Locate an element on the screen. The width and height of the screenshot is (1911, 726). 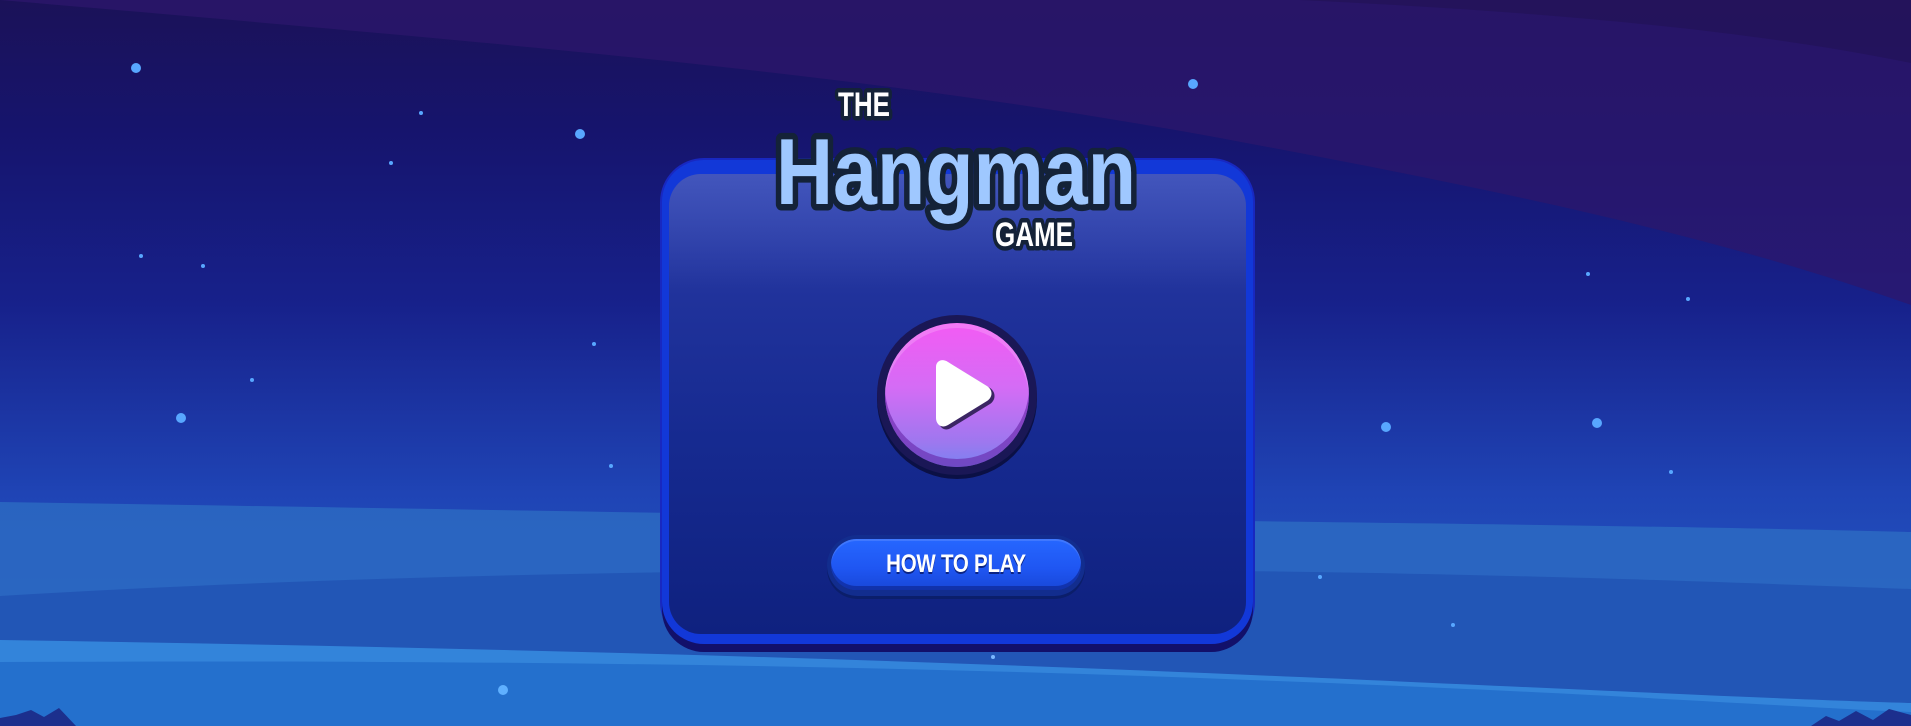
how-to-play-button: HOW TO PLAY is located at coordinates (956, 565).